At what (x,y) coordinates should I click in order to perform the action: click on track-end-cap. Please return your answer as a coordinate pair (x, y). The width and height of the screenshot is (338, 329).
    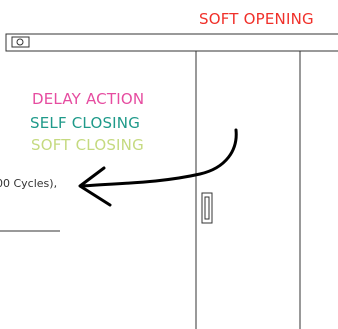
    Looking at the image, I should click on (20, 42).